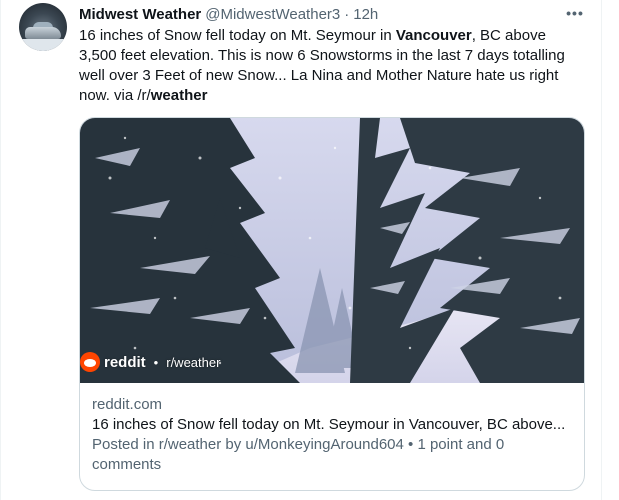  Describe the element at coordinates (90, 362) in the screenshot. I see `reddit-logo-icon` at that location.